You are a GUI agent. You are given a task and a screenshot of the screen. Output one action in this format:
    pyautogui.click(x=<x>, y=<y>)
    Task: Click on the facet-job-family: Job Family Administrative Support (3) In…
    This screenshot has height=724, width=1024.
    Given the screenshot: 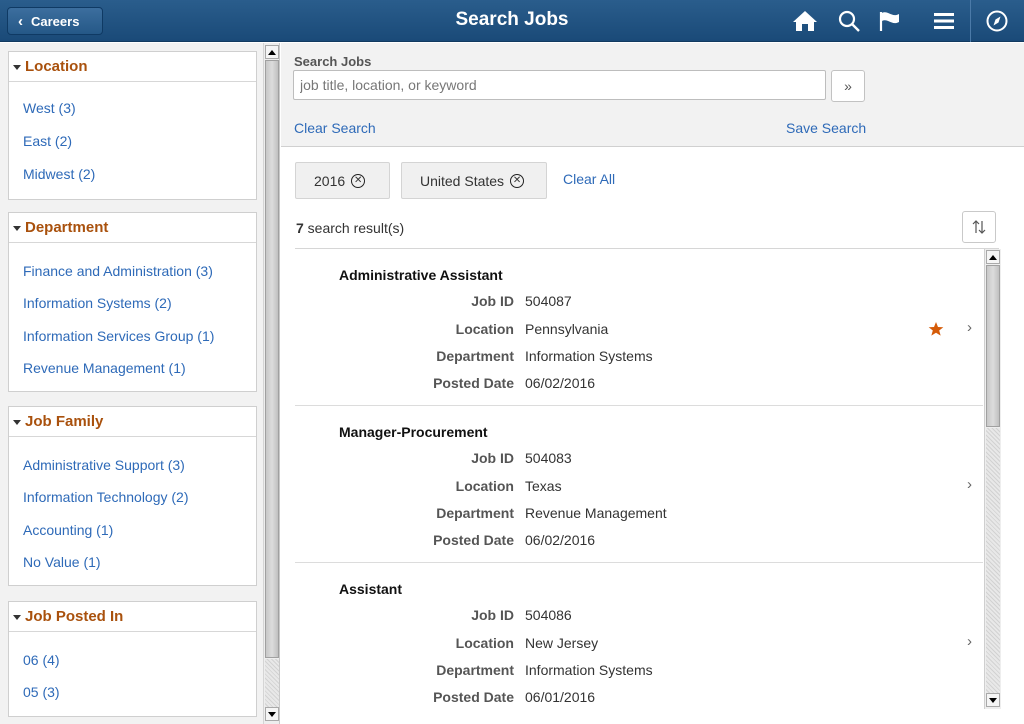 What is the action you would take?
    pyautogui.click(x=132, y=496)
    